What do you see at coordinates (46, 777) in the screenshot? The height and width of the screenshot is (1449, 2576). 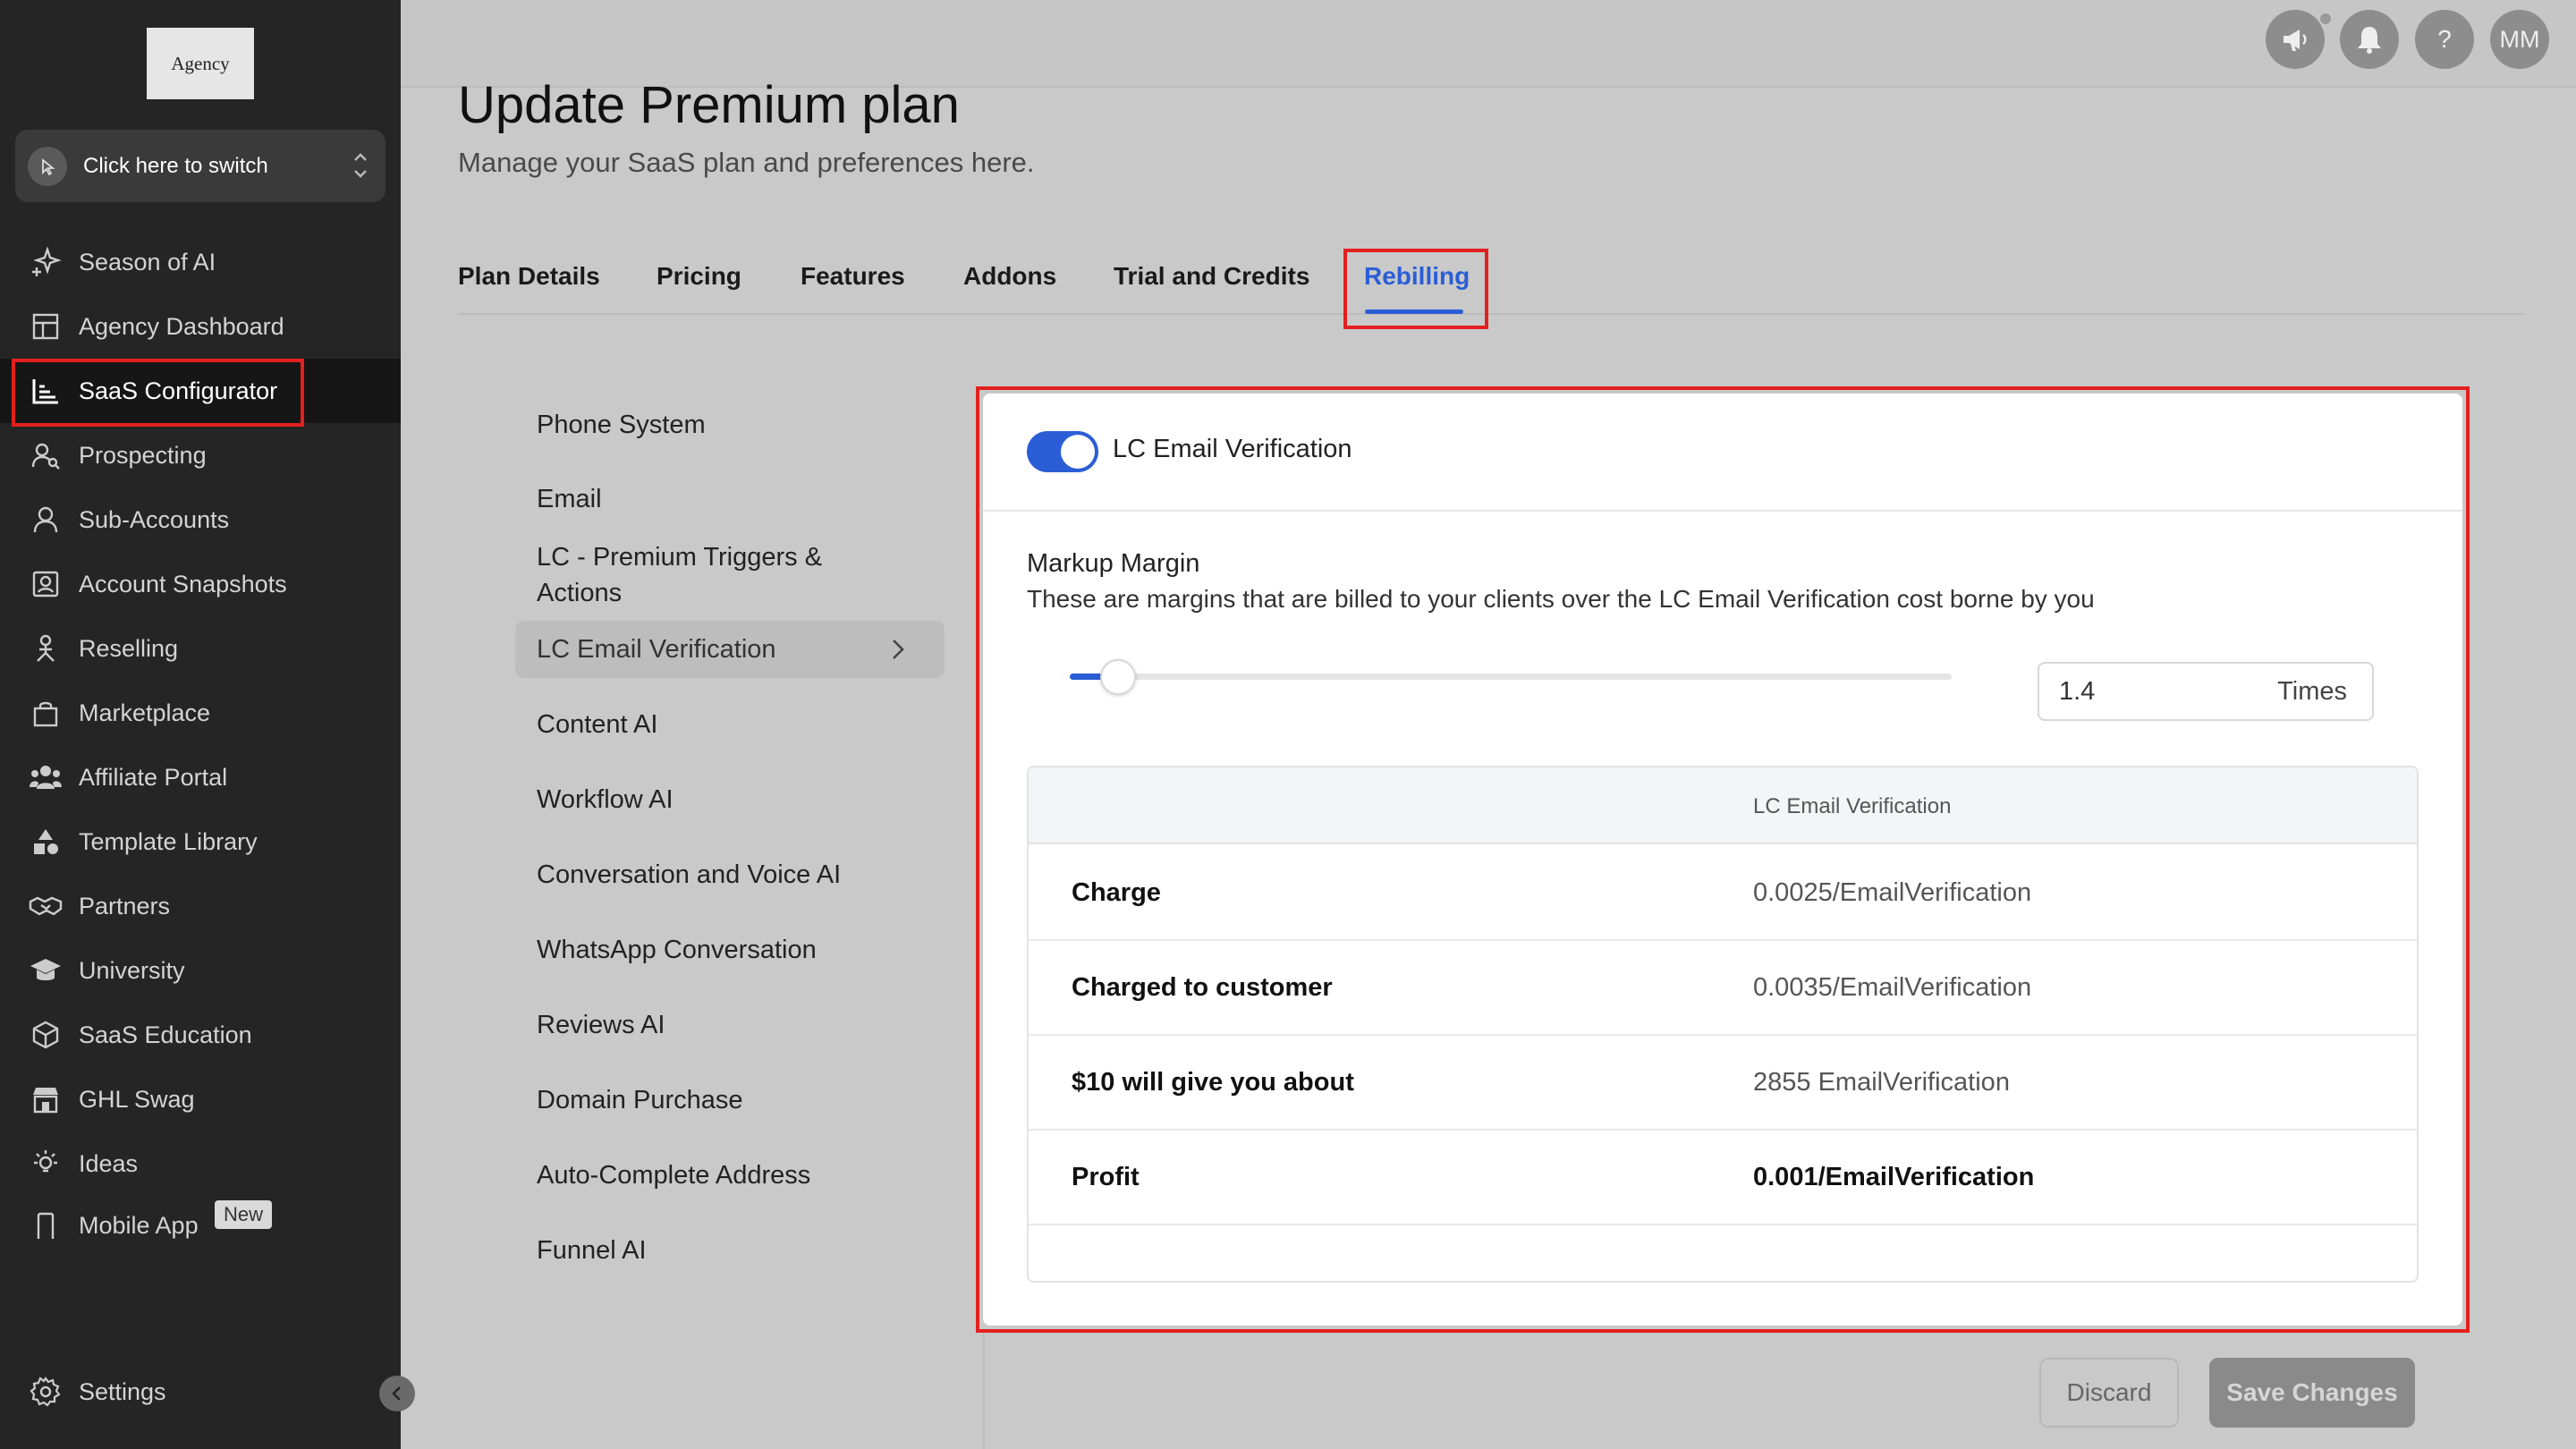 I see `people-icon` at bounding box center [46, 777].